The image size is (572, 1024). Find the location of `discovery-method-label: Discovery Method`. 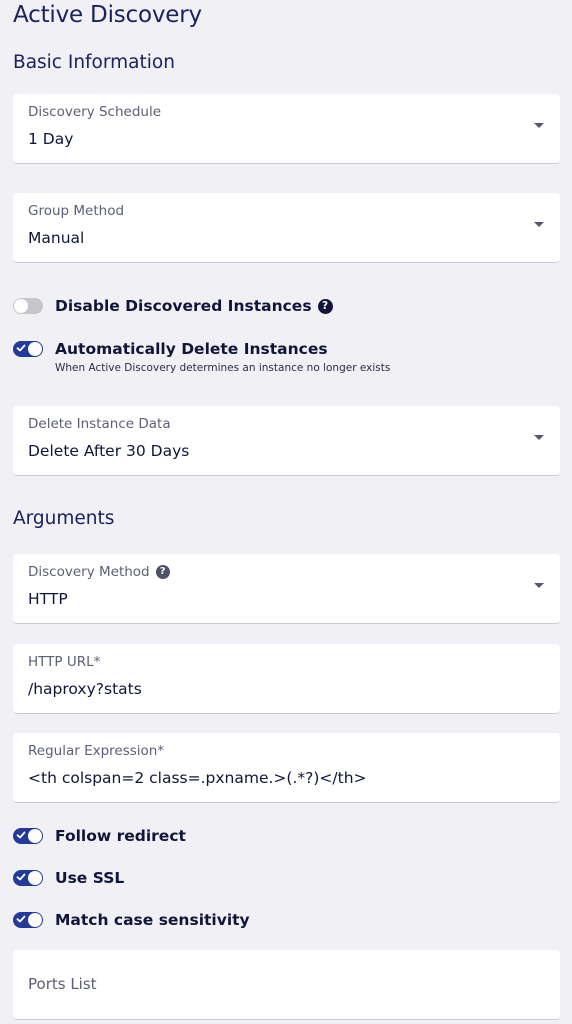

discovery-method-label: Discovery Method is located at coordinates (89, 572).